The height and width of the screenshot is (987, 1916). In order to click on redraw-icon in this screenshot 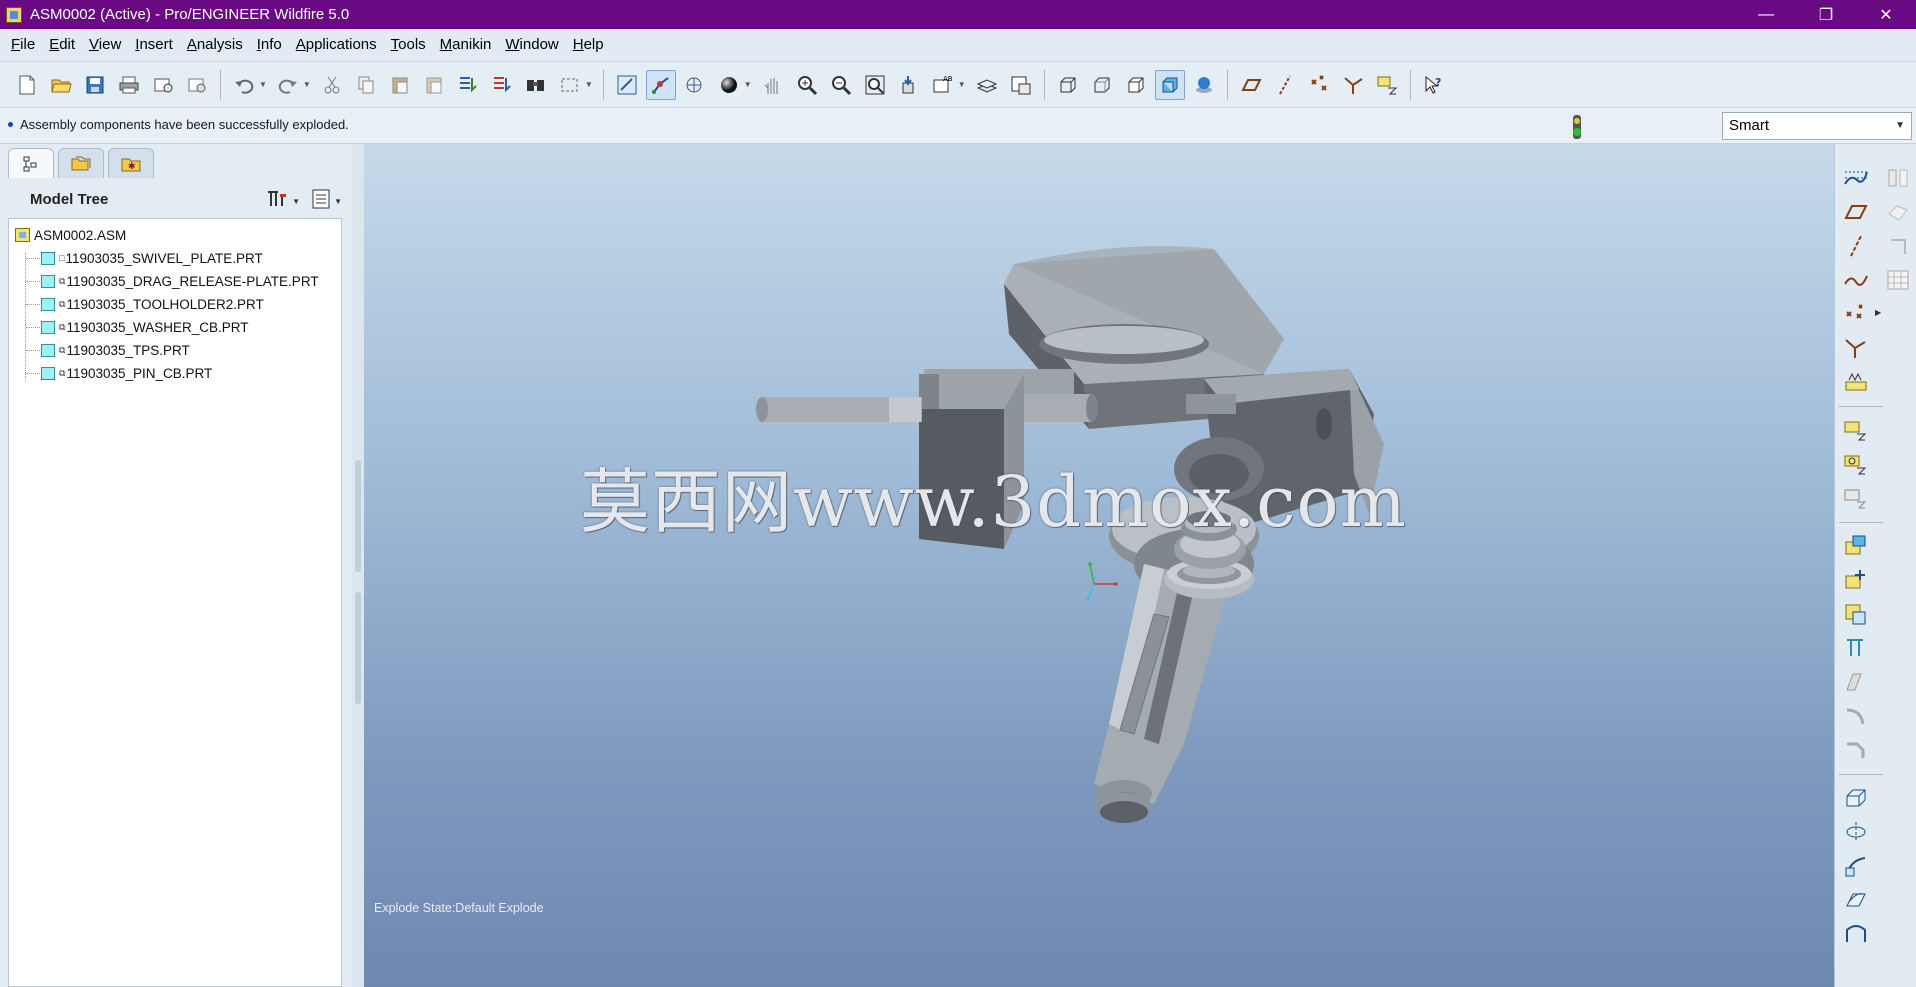, I will do `click(627, 85)`.